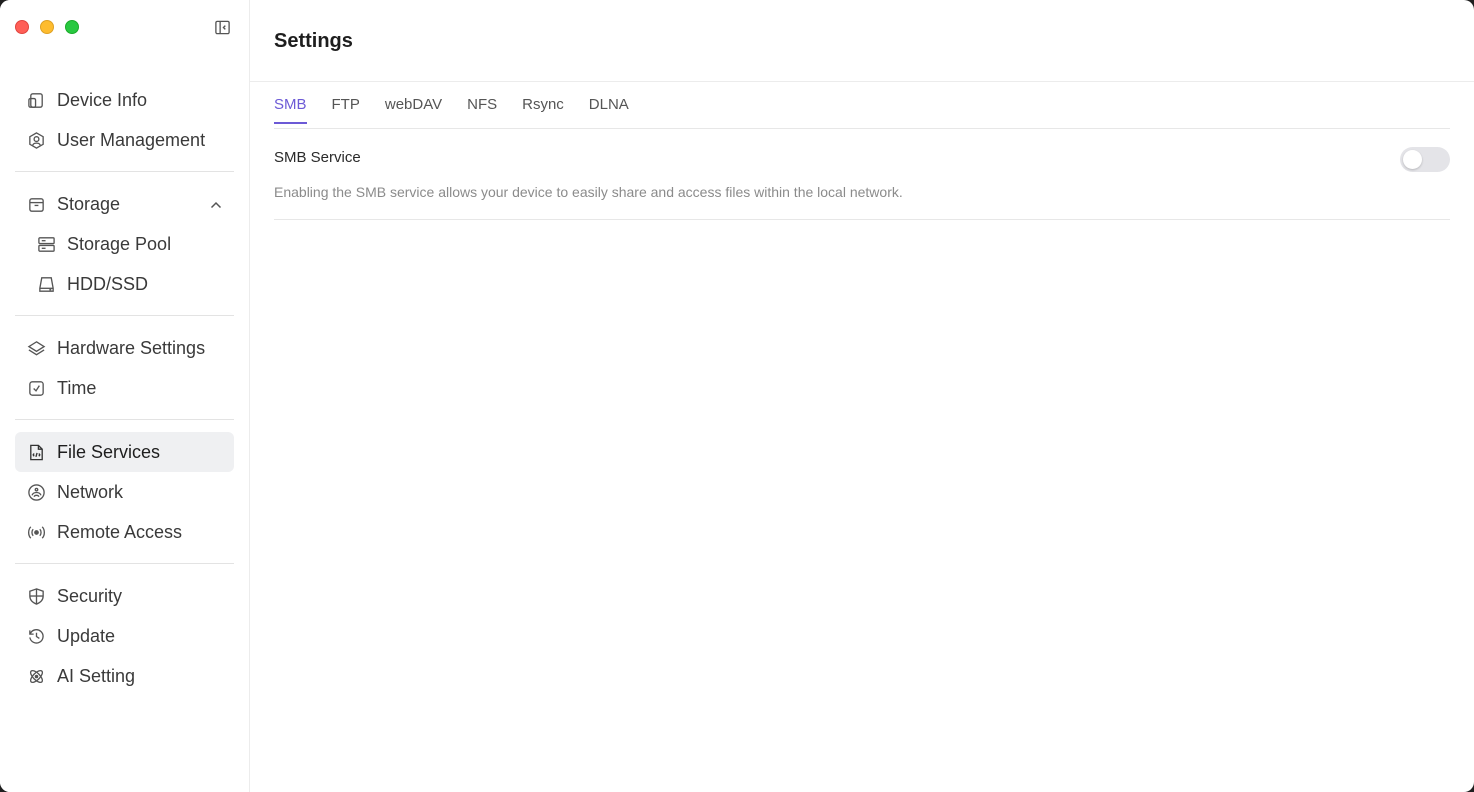  What do you see at coordinates (1425, 159) in the screenshot?
I see `smb-service-toggle` at bounding box center [1425, 159].